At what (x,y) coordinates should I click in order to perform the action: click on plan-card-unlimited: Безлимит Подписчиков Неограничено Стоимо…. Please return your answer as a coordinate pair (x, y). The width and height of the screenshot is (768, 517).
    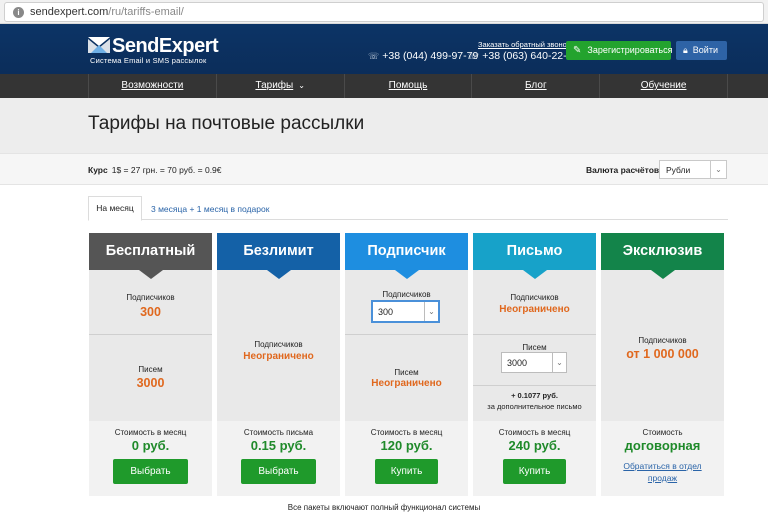
    Looking at the image, I should click on (278, 364).